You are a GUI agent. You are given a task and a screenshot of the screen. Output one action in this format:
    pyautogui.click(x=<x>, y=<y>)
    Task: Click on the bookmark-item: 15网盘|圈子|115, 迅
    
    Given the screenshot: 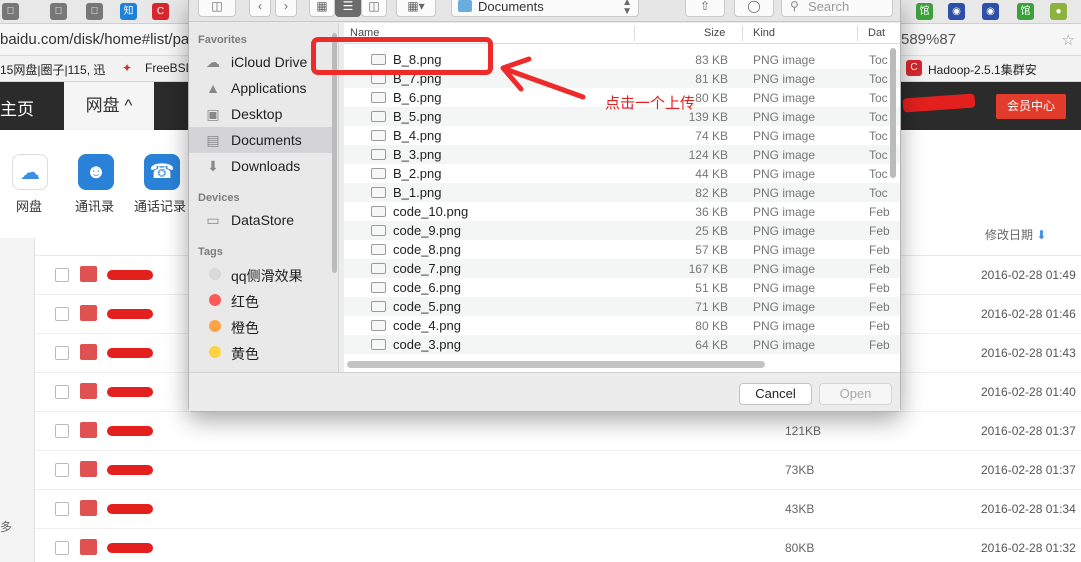 What is the action you would take?
    pyautogui.click(x=52, y=69)
    